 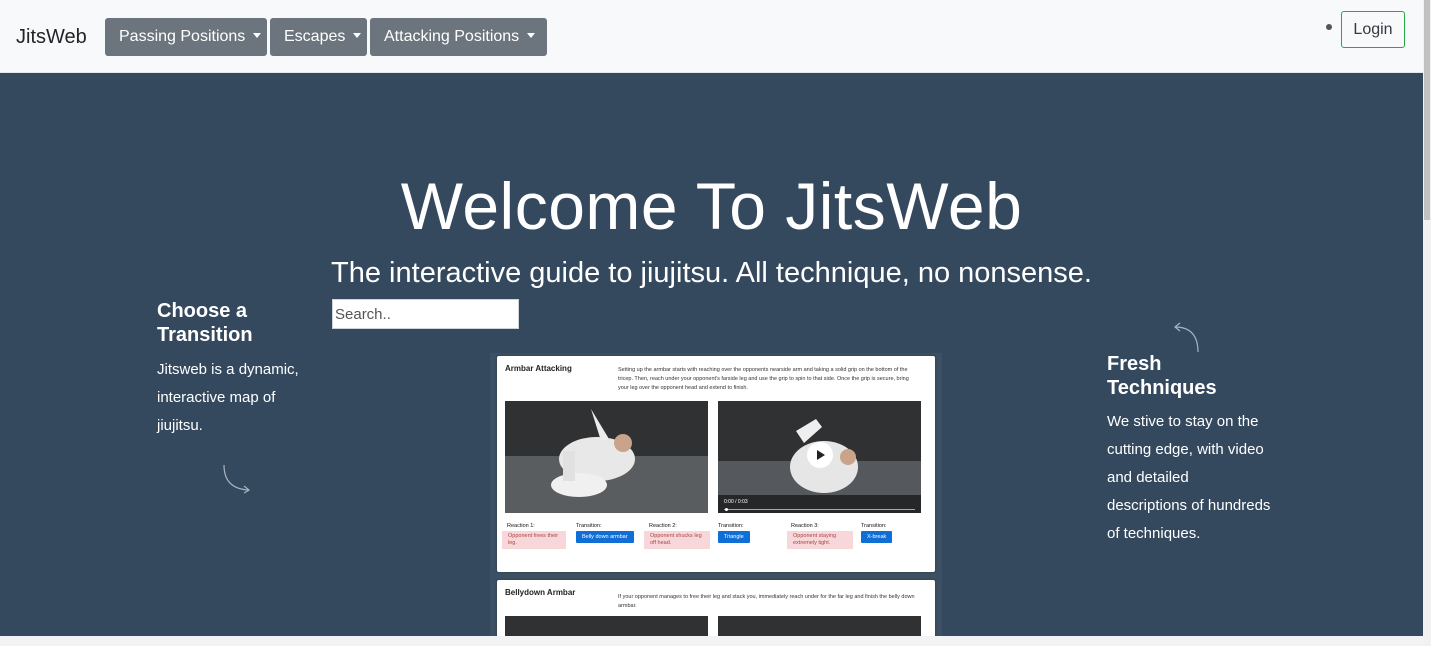 I want to click on technique-video-right: 0:00 / 0:03, so click(x=819, y=457).